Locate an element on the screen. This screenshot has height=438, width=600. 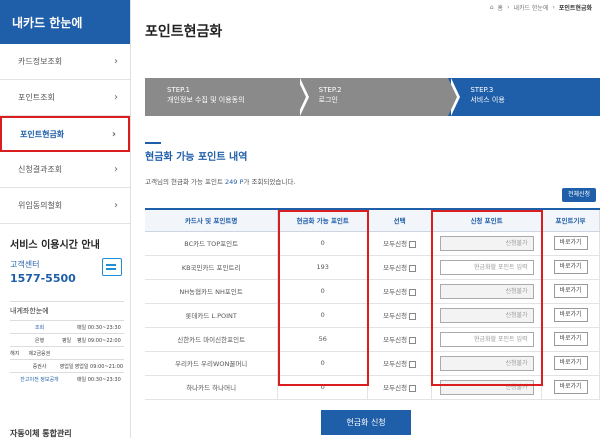
breadcrumb: ⌂ 홈 › 내카드 한눈에 › 포인트현금화 is located at coordinates (541, 7).